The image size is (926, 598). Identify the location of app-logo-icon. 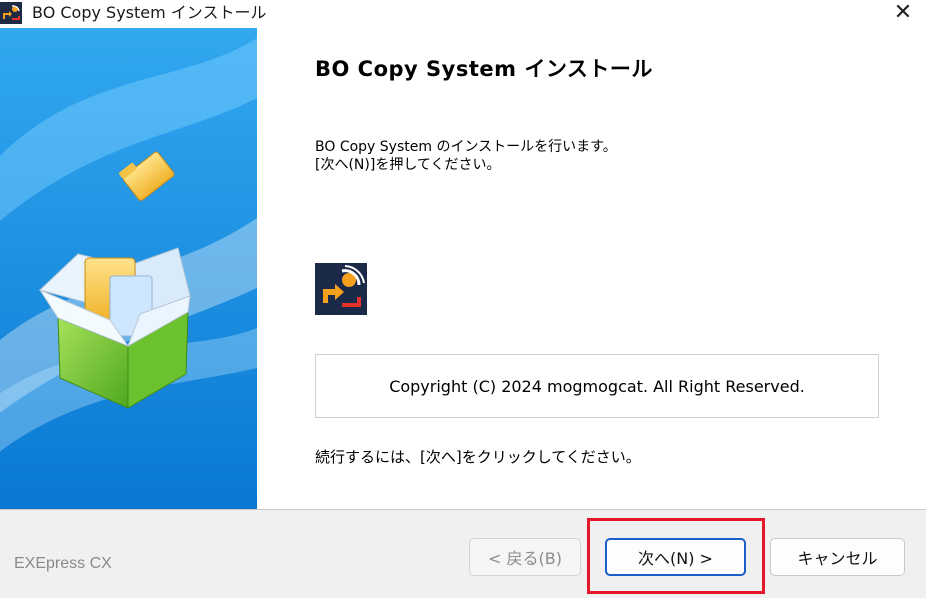
(341, 289).